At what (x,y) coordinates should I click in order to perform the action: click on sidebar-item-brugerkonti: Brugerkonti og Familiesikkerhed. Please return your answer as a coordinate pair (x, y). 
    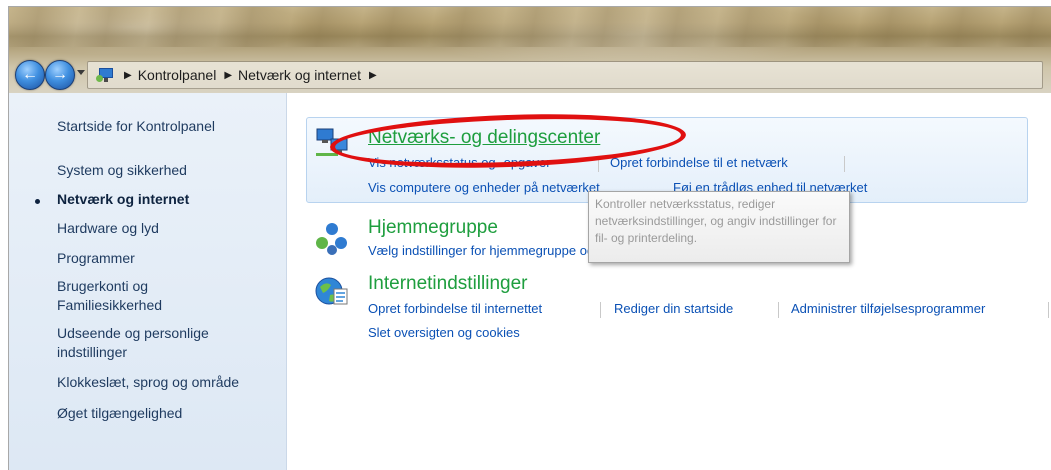
    Looking at the image, I should click on (167, 296).